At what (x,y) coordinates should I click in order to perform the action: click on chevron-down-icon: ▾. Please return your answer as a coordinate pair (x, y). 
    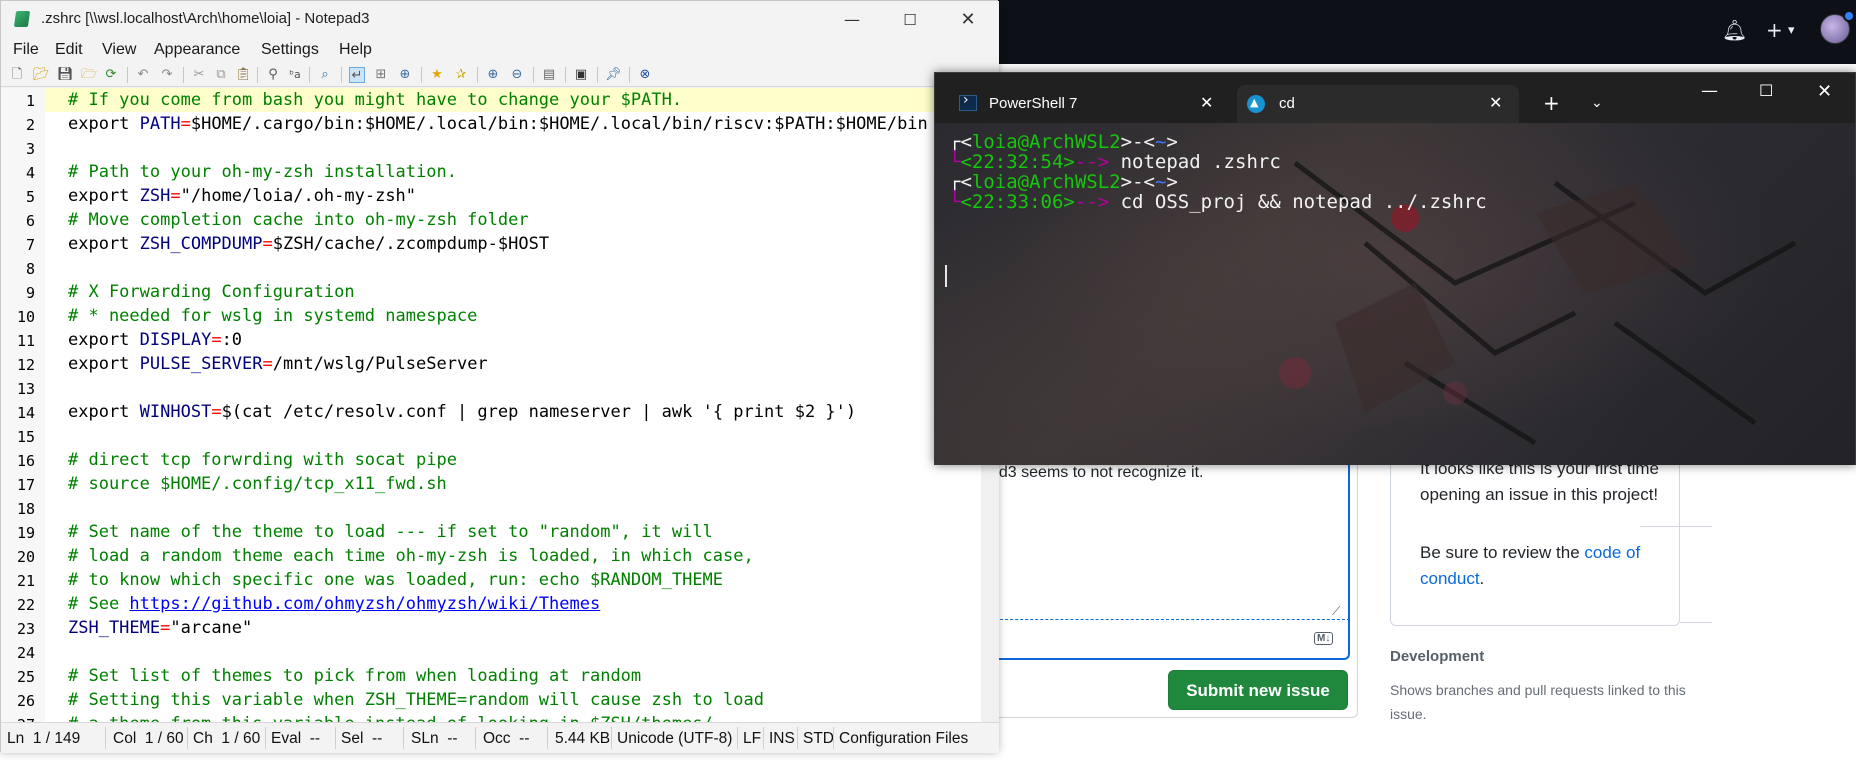
    Looking at the image, I should click on (1791, 30).